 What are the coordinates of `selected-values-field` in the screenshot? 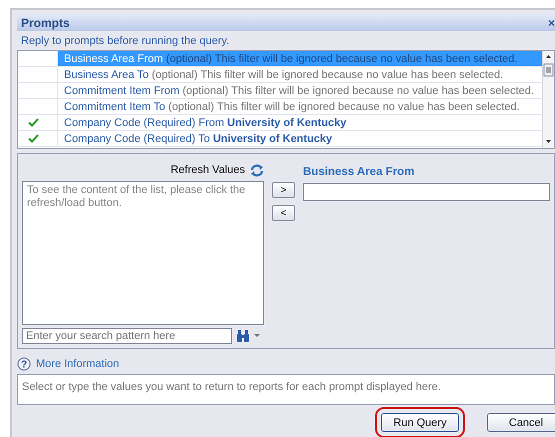 It's located at (426, 192).